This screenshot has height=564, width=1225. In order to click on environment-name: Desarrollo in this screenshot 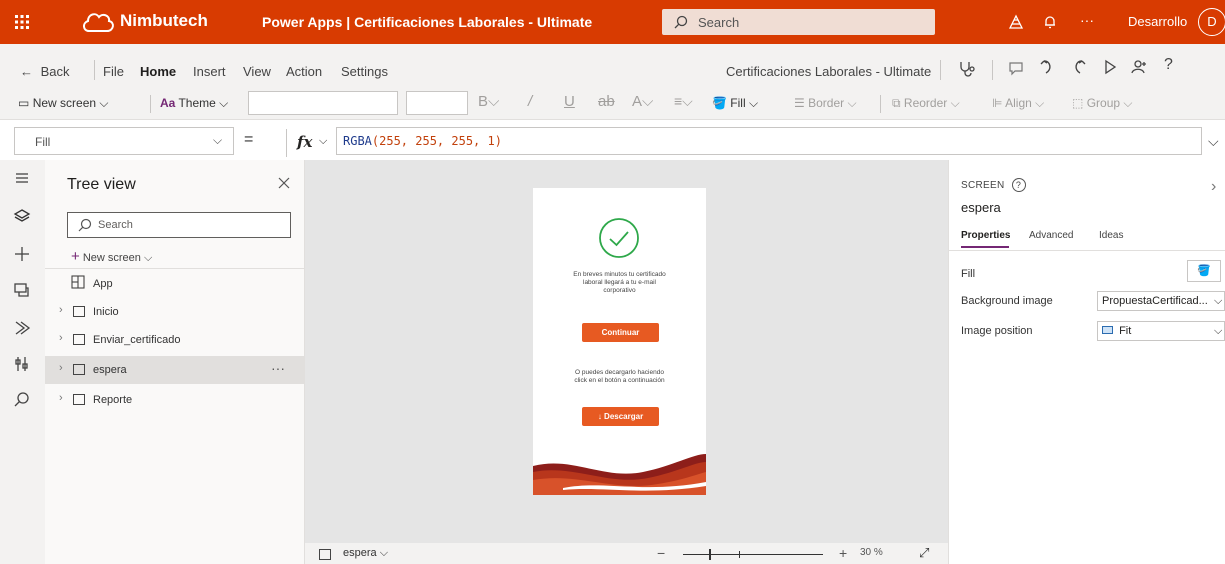, I will do `click(1157, 21)`.